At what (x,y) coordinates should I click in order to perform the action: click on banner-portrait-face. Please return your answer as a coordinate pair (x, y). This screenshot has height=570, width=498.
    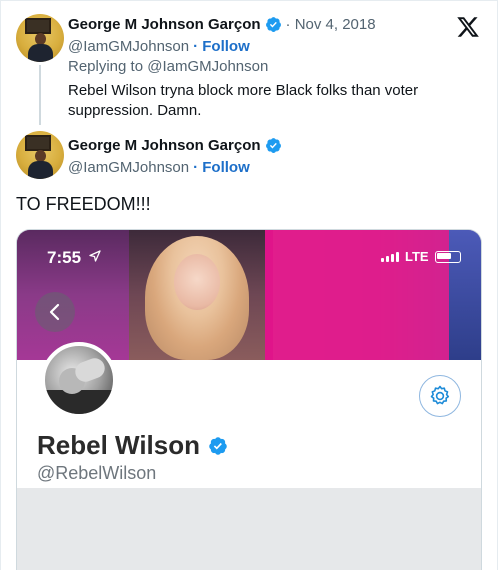
    Looking at the image, I should click on (197, 282).